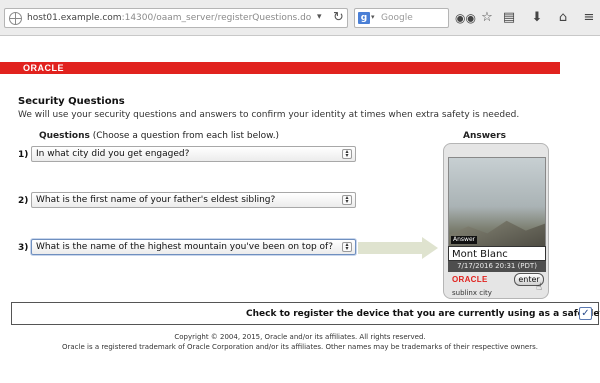  I want to click on url-host: host01.example.com, so click(74, 18).